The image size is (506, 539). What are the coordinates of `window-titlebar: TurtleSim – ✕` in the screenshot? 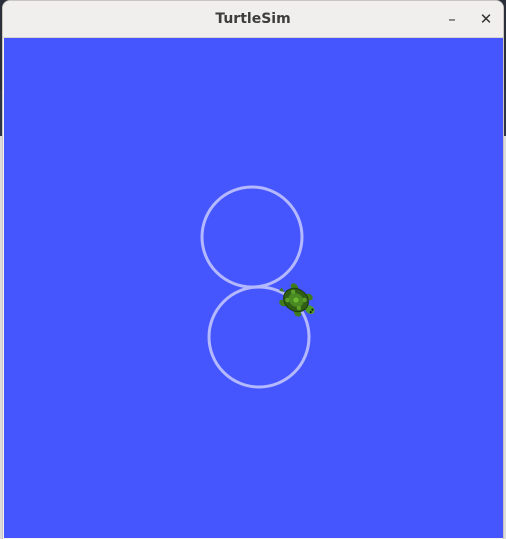 It's located at (253, 19).